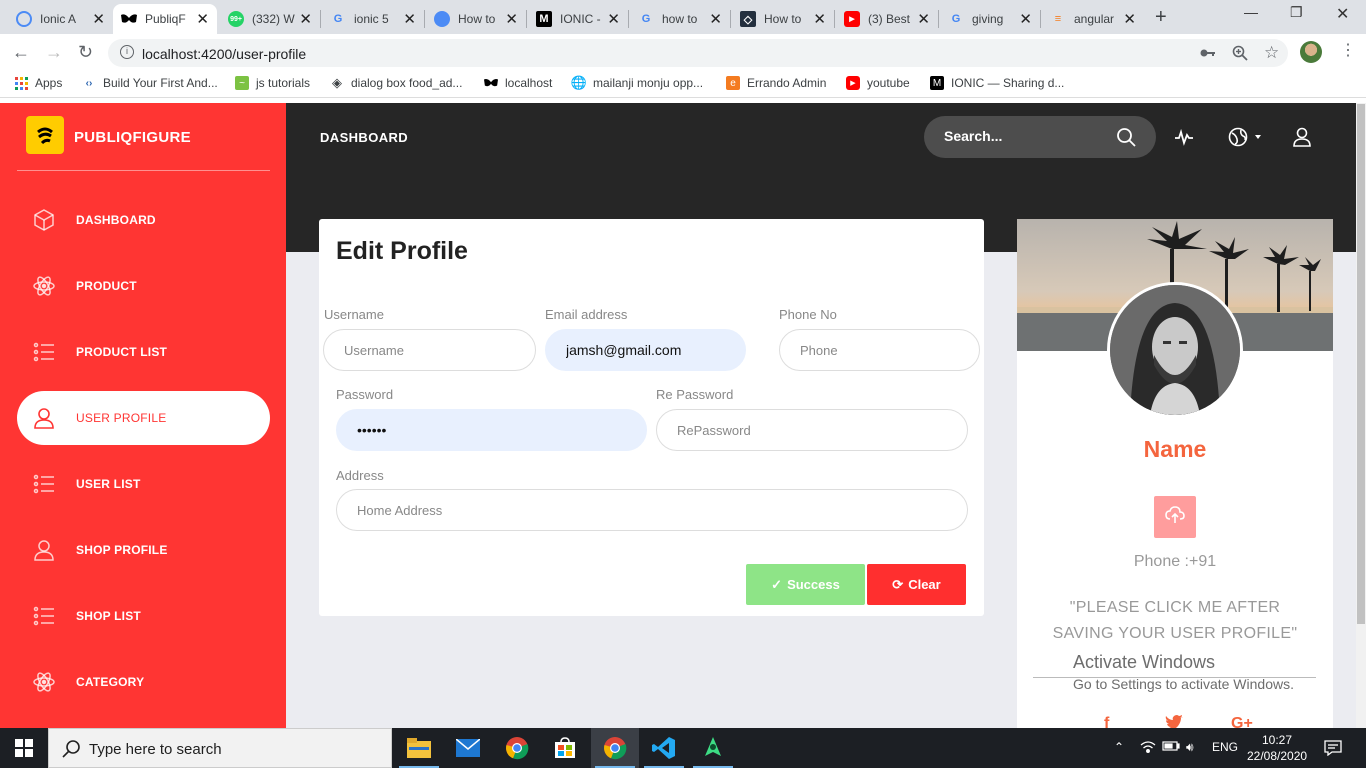 The image size is (1366, 768). I want to click on user-account-icon, so click(1302, 139).